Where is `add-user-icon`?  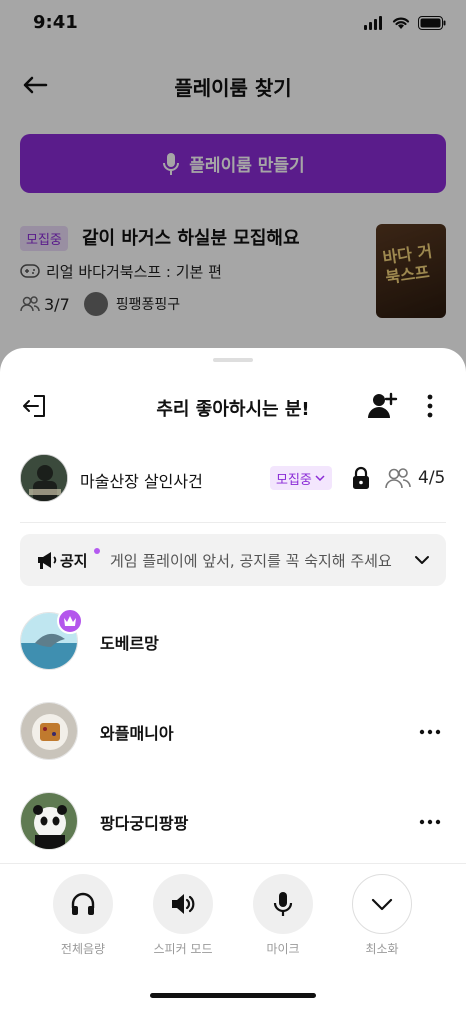 add-user-icon is located at coordinates (382, 406).